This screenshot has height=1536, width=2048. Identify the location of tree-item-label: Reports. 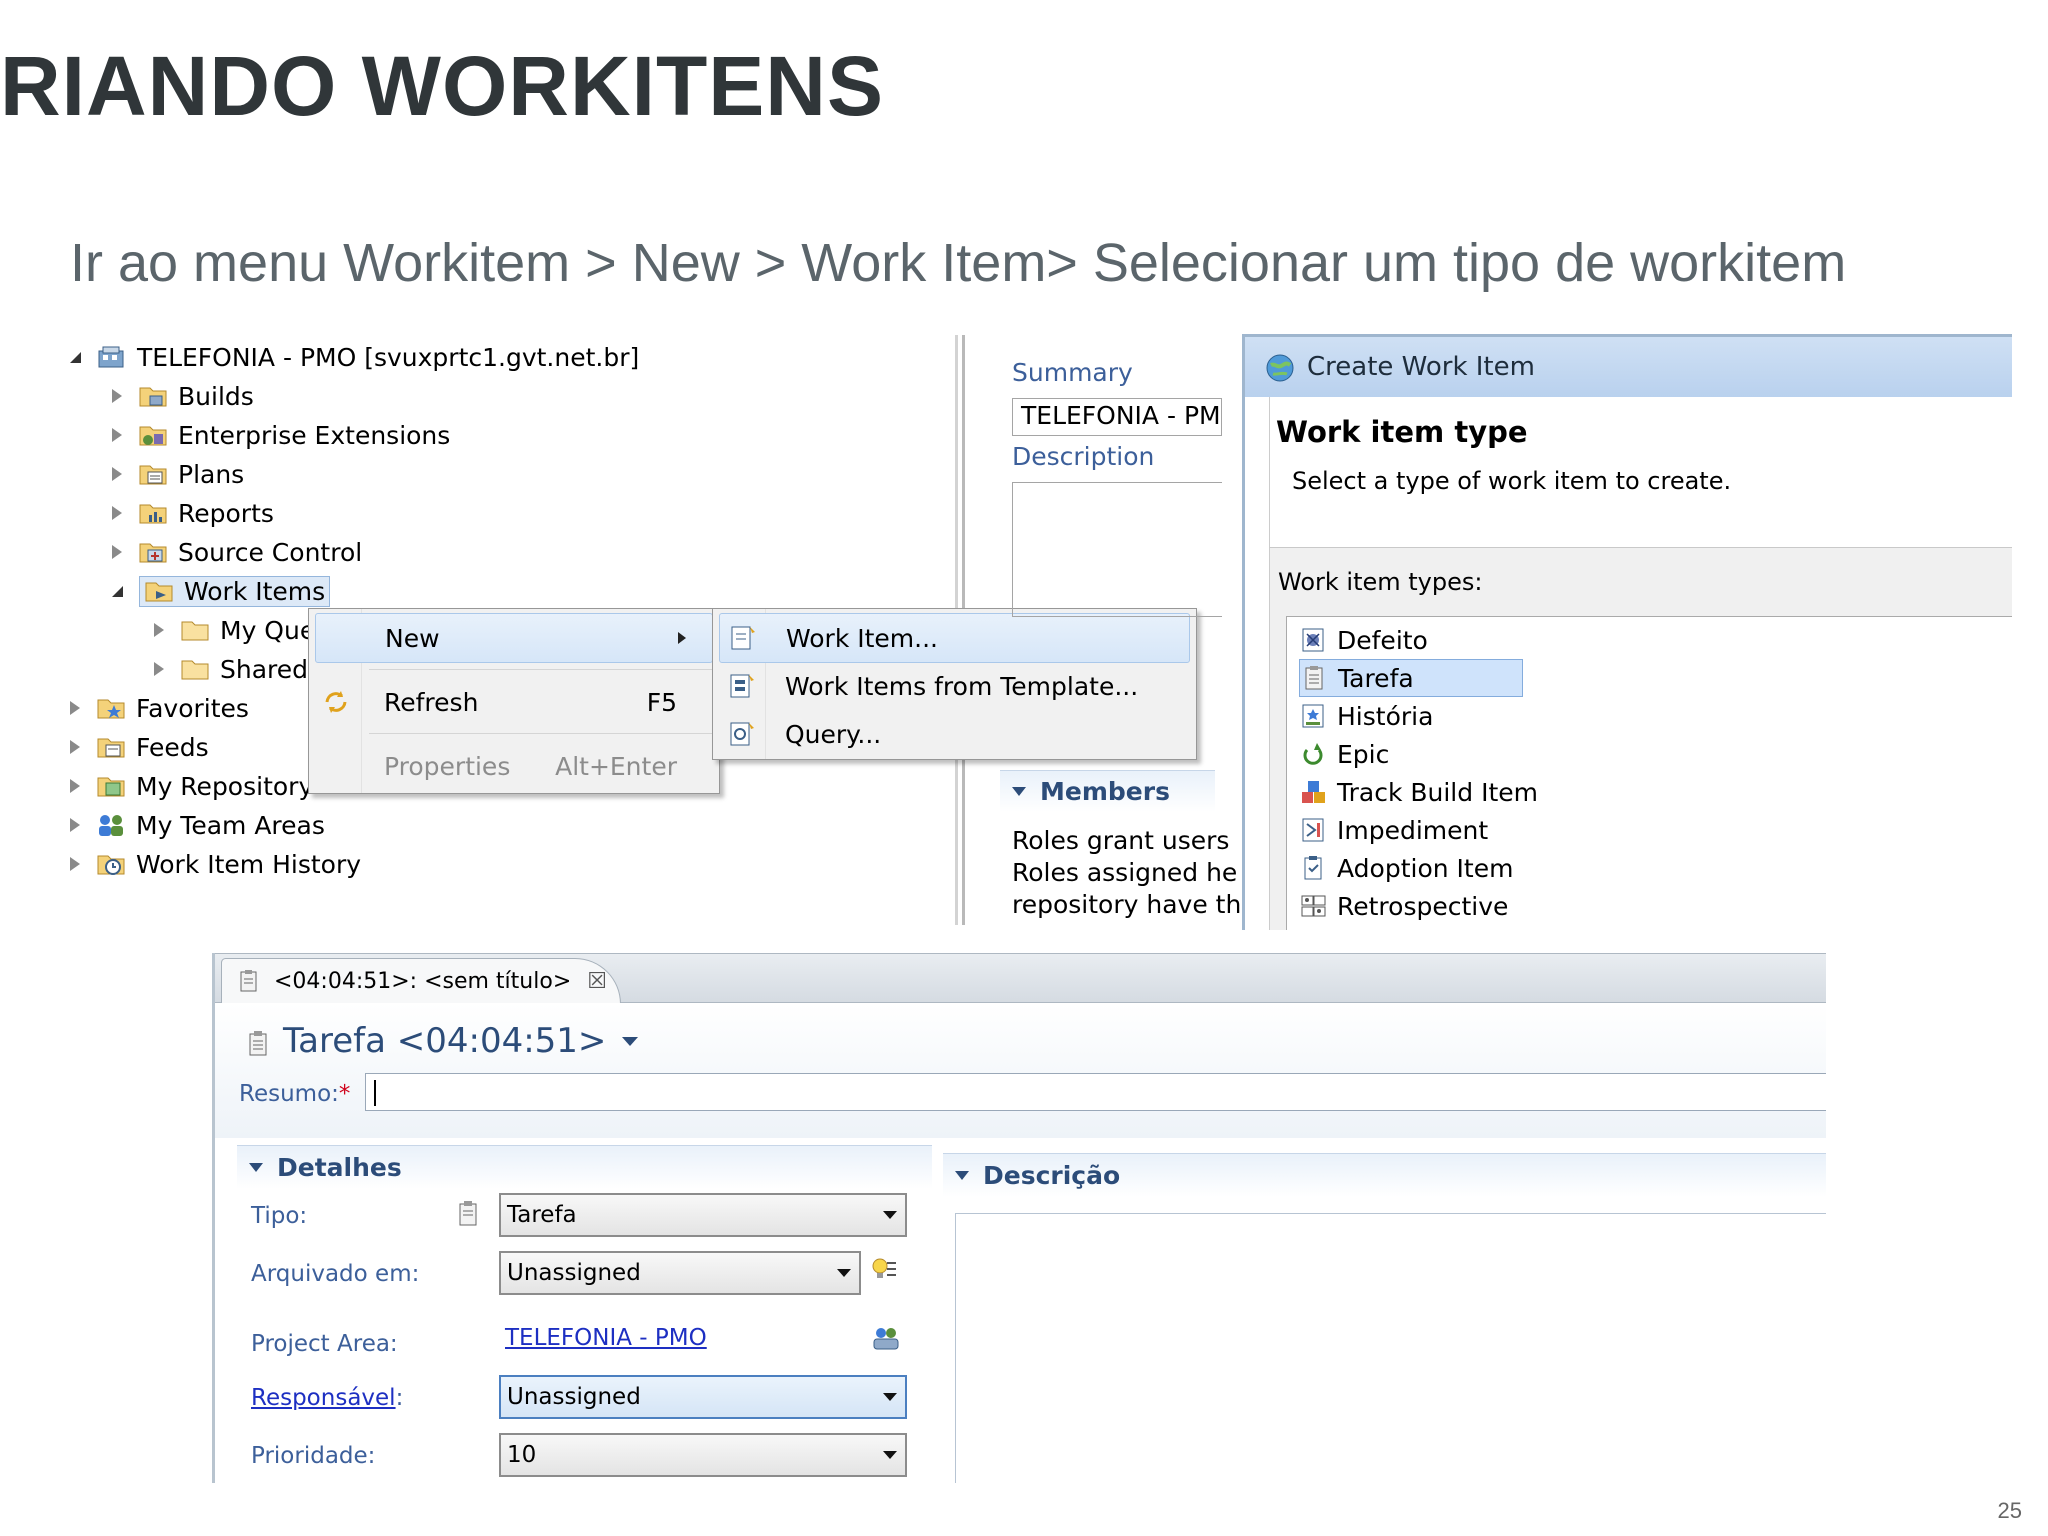
(226, 513).